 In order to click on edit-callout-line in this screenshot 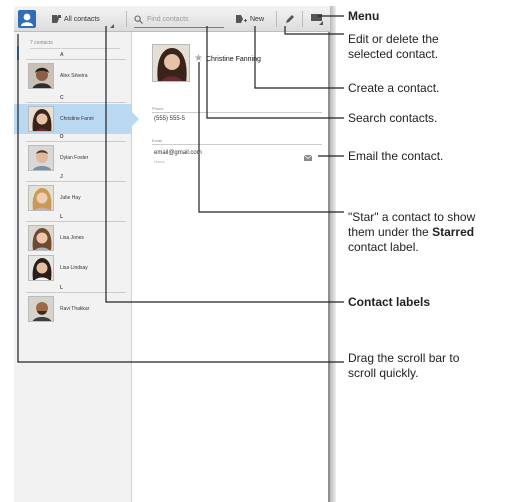, I will do `click(314, 30)`.